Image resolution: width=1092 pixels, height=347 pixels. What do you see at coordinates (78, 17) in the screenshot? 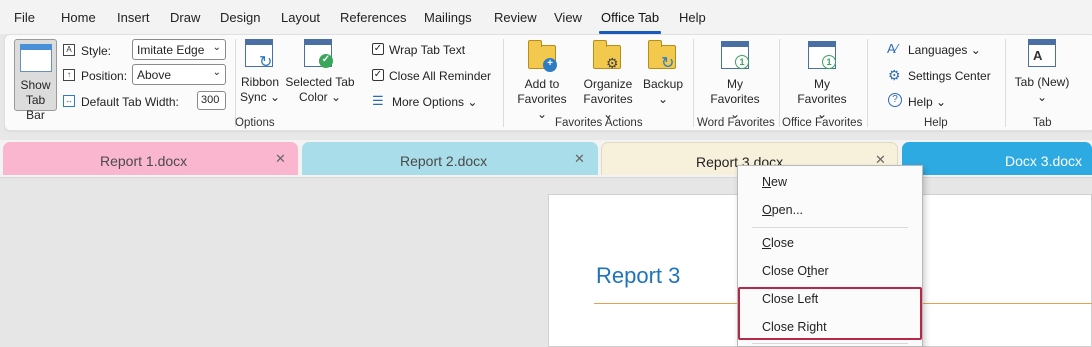
I see `menu-home: Home` at bounding box center [78, 17].